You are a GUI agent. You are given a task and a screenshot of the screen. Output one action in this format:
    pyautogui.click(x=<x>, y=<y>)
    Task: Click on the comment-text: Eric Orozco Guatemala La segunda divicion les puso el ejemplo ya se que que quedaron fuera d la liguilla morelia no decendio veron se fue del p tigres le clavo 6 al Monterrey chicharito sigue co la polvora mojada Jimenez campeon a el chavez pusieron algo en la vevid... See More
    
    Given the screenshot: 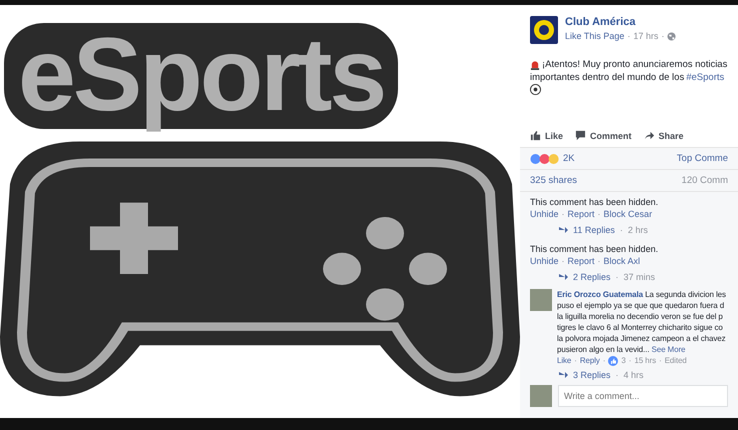 What is the action you would take?
    pyautogui.click(x=641, y=322)
    